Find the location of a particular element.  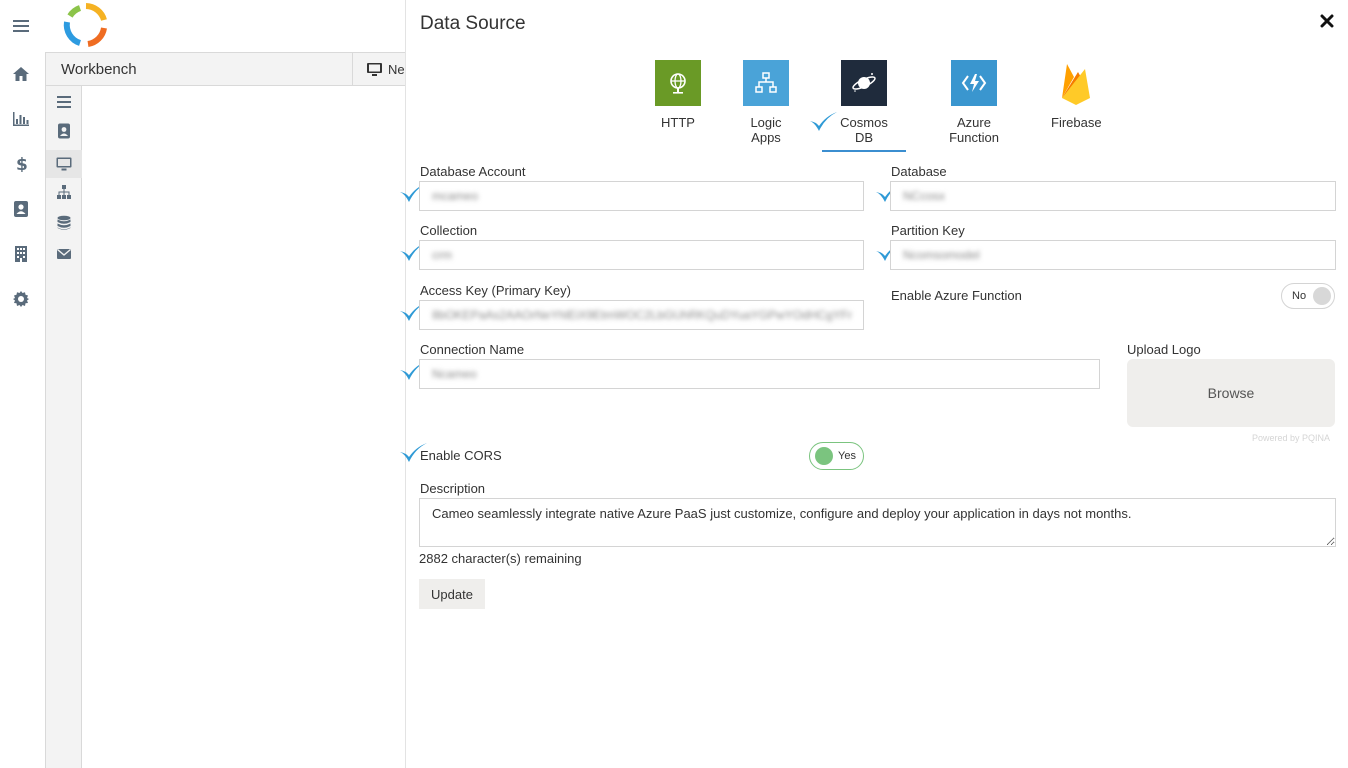

enable-cors-label: Enable CORS is located at coordinates (461, 455).